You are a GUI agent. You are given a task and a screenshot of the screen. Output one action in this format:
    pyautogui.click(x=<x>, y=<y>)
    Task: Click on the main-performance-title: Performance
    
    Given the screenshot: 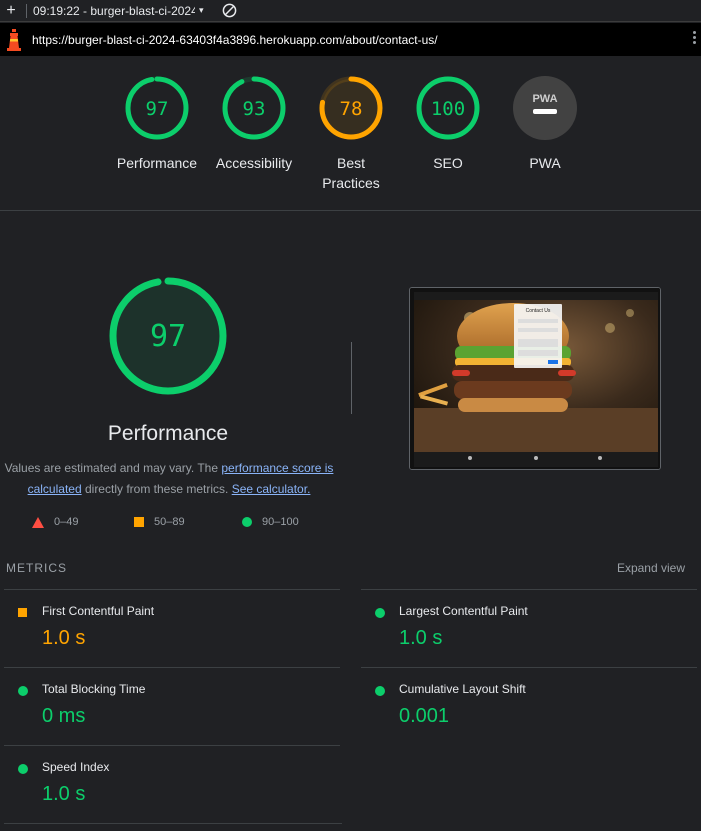 What is the action you would take?
    pyautogui.click(x=168, y=433)
    